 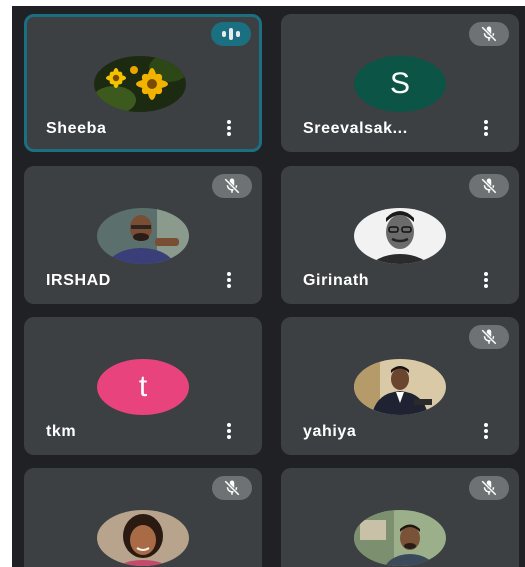 I want to click on participant-name: yahiya, so click(x=330, y=431).